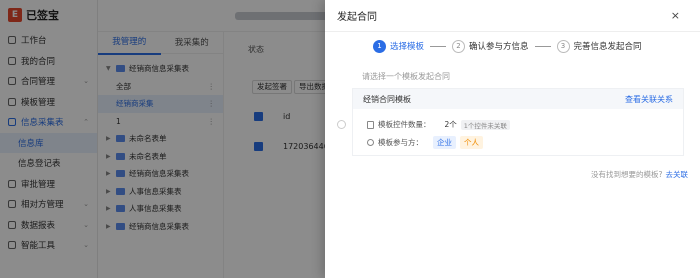 The height and width of the screenshot is (278, 700). What do you see at coordinates (499, 47) in the screenshot?
I see `step-label: 确认参与方信息` at bounding box center [499, 47].